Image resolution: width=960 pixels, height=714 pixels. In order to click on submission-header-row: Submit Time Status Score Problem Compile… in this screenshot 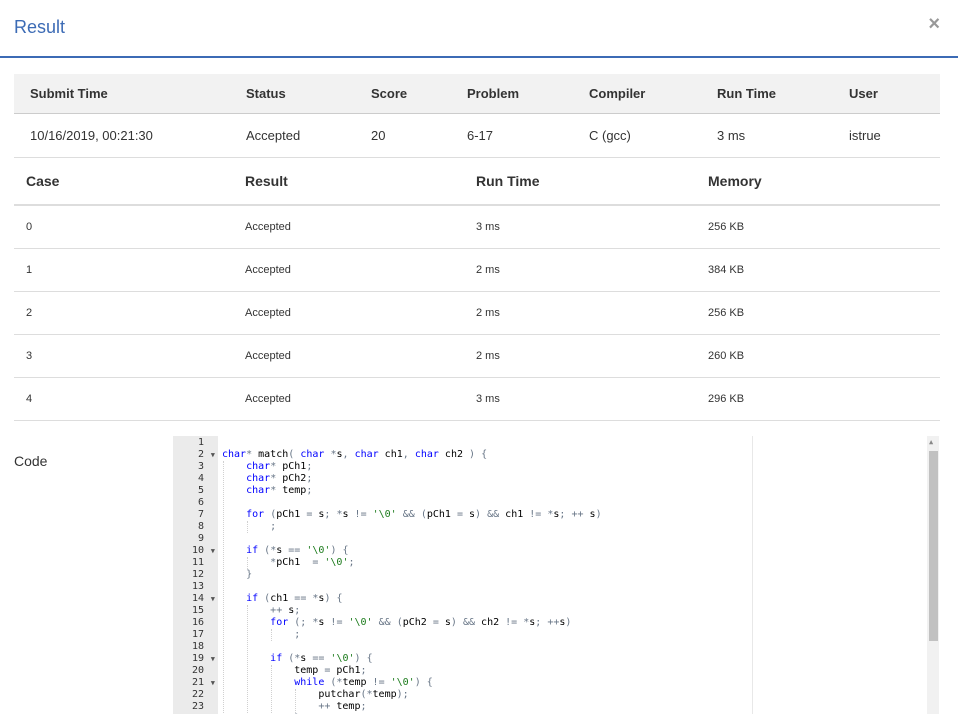, I will do `click(477, 94)`.